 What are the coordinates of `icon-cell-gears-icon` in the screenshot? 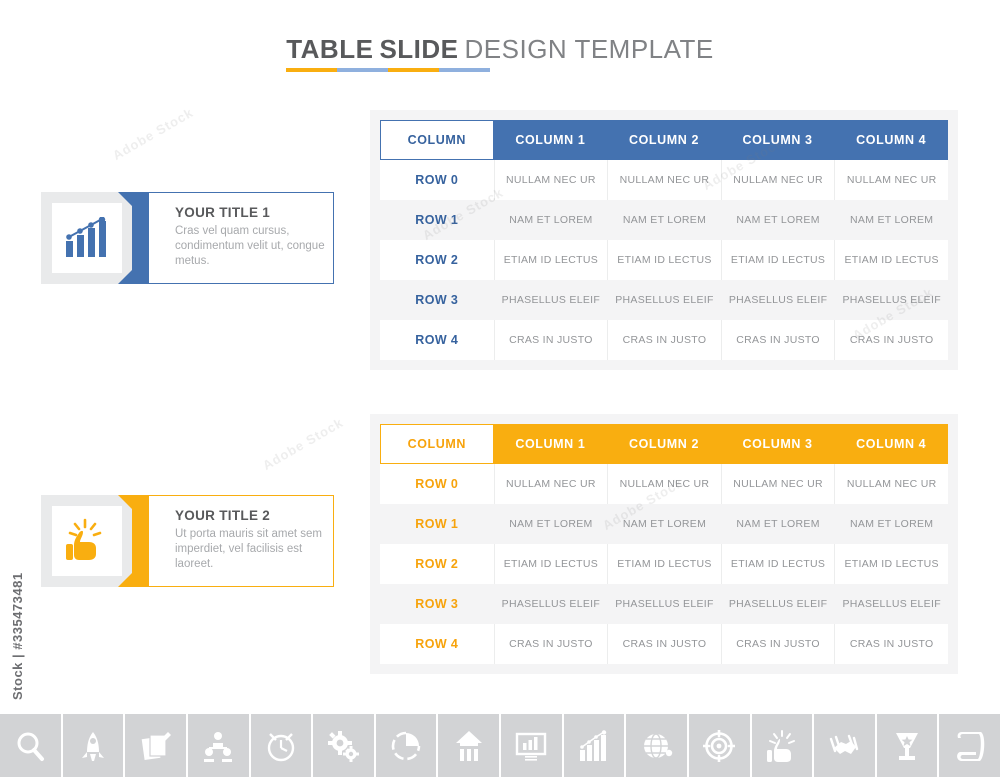 It's located at (344, 745).